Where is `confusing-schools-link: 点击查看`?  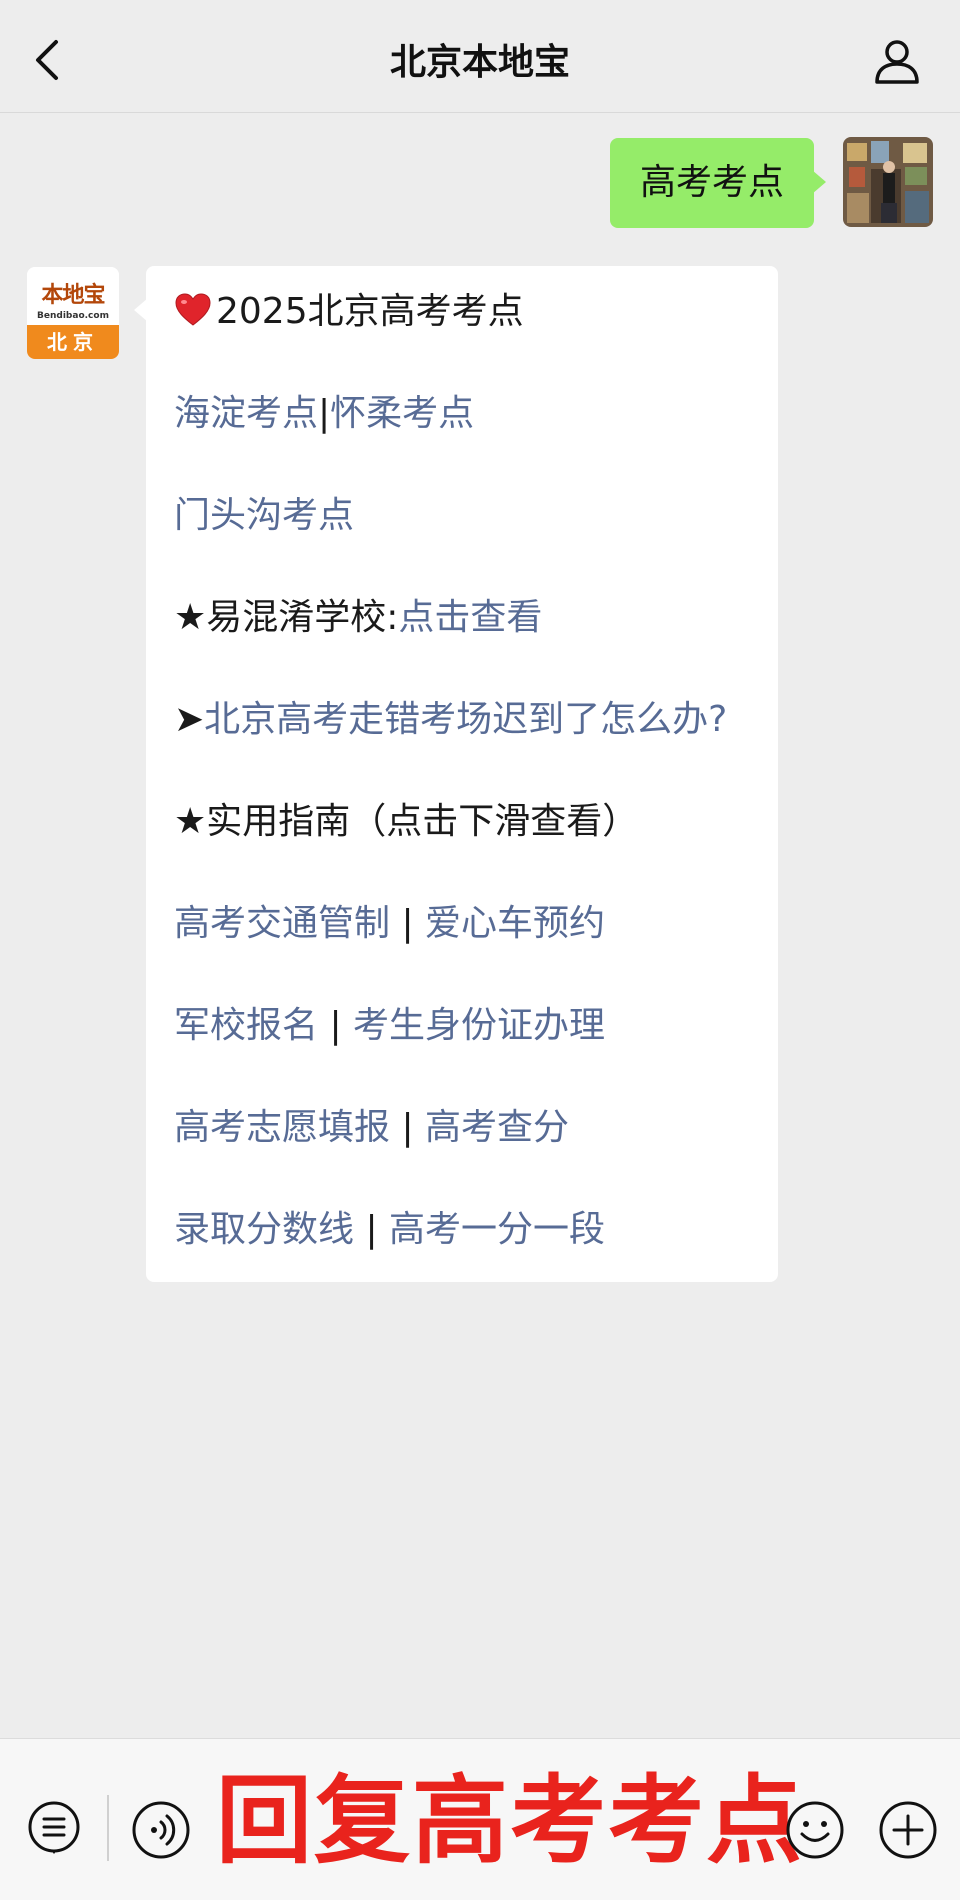
confusing-schools-link: 点击查看 is located at coordinates (470, 617).